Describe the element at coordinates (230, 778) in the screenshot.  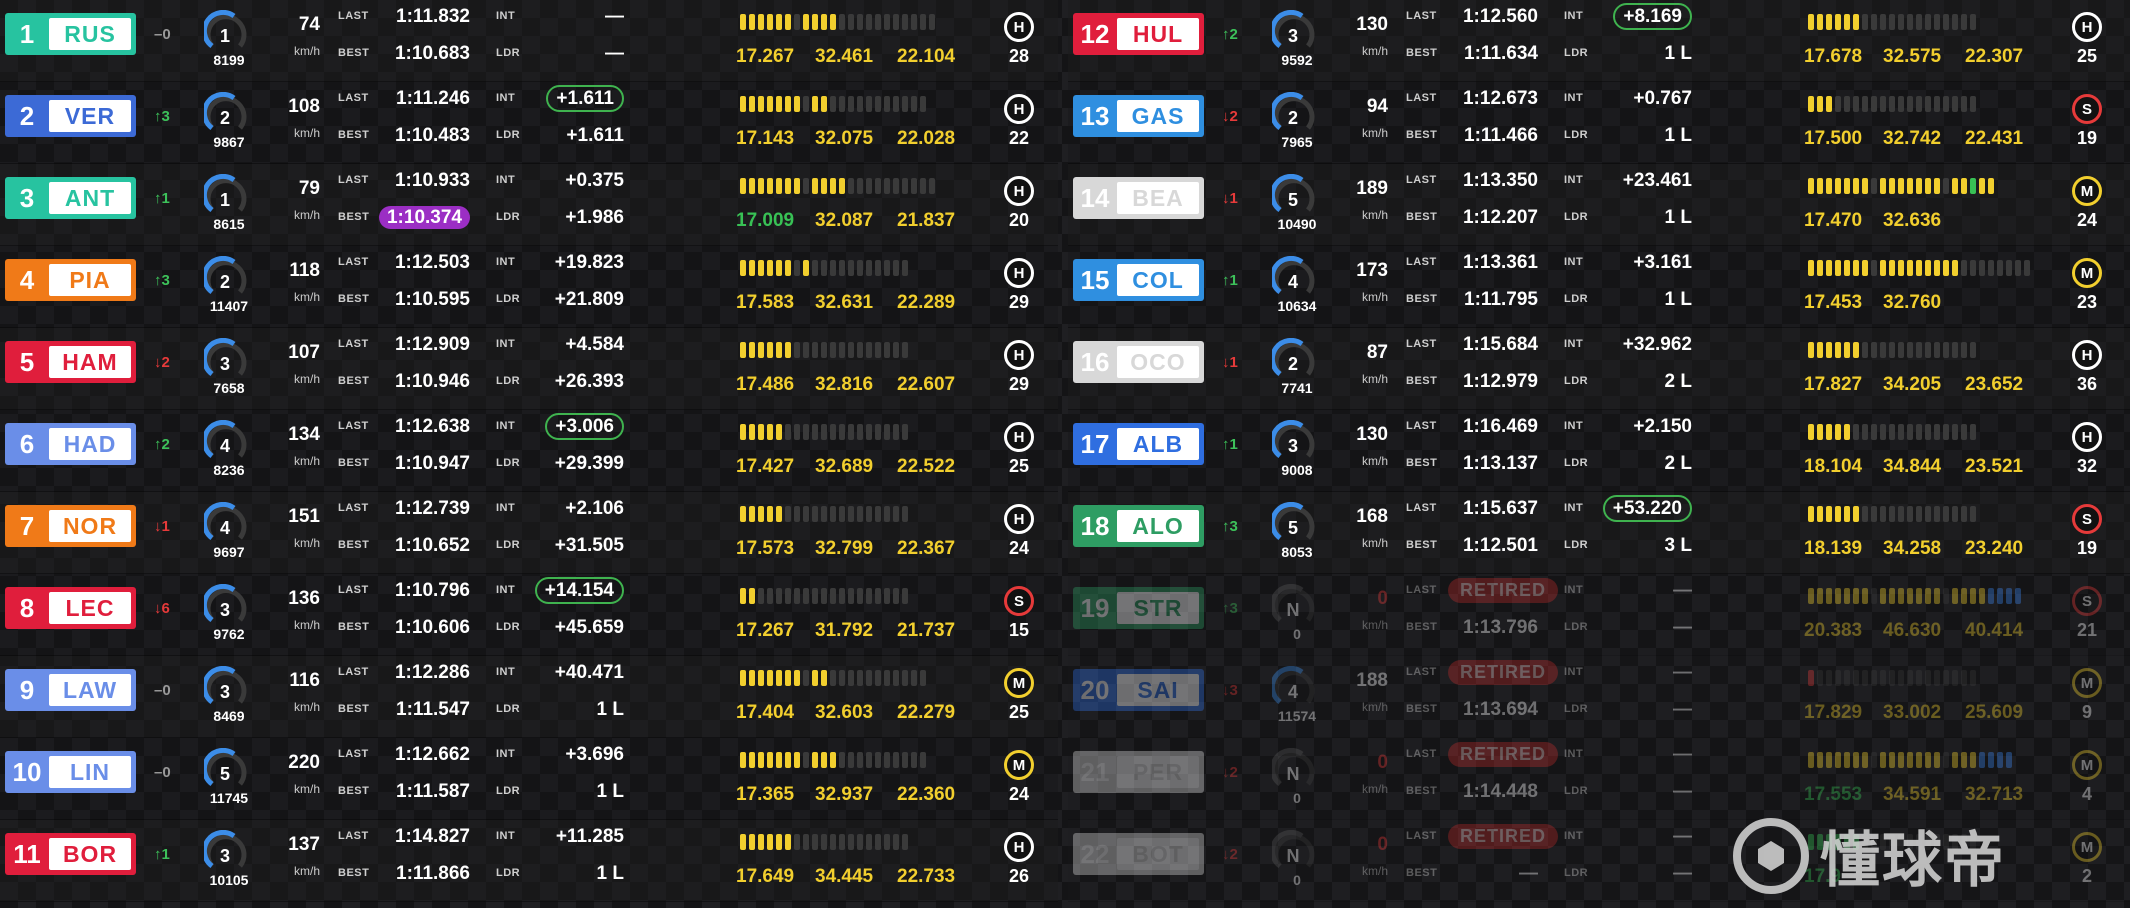
I see `gear-gauge: 5 11745` at that location.